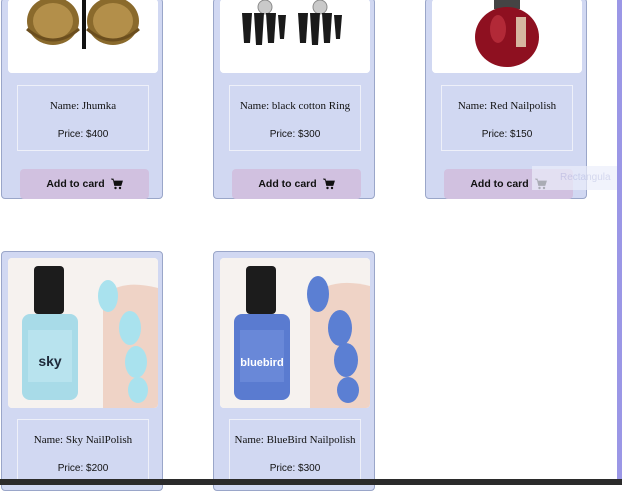 This screenshot has height=491, width=622. I want to click on product-name: Name: BlueBird Nailpolish, so click(295, 440).